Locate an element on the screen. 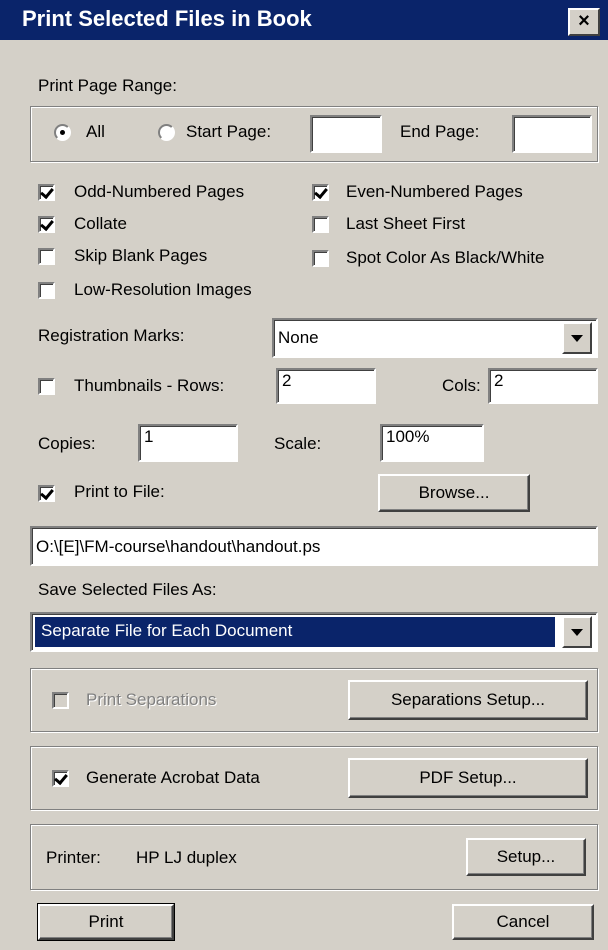 The height and width of the screenshot is (950, 608). output-file-path-input: O:\[E]\FM-course\handout\handout.ps is located at coordinates (314, 546).